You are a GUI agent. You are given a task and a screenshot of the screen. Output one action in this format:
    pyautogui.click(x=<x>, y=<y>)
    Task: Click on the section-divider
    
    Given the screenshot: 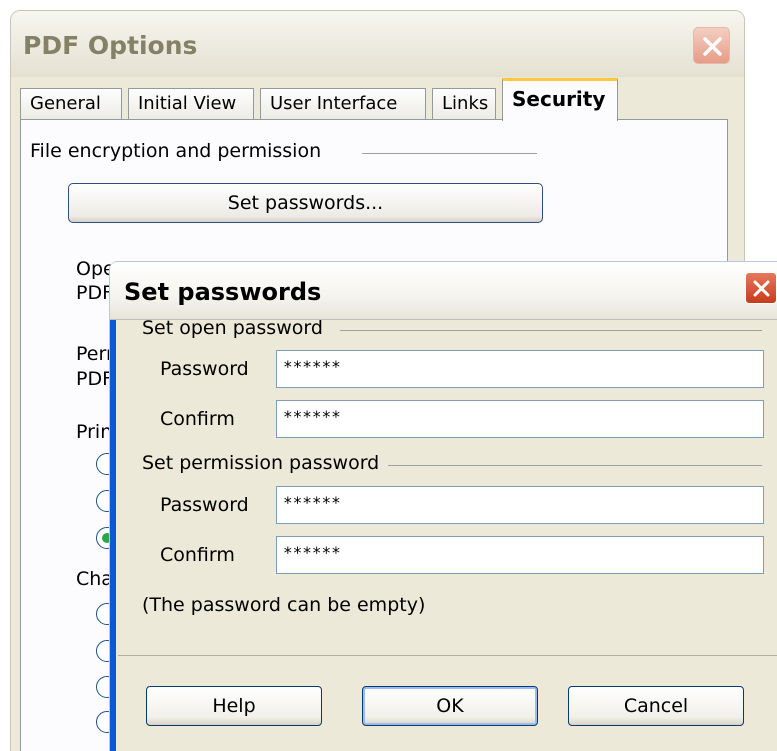 What is the action you would take?
    pyautogui.click(x=449, y=153)
    